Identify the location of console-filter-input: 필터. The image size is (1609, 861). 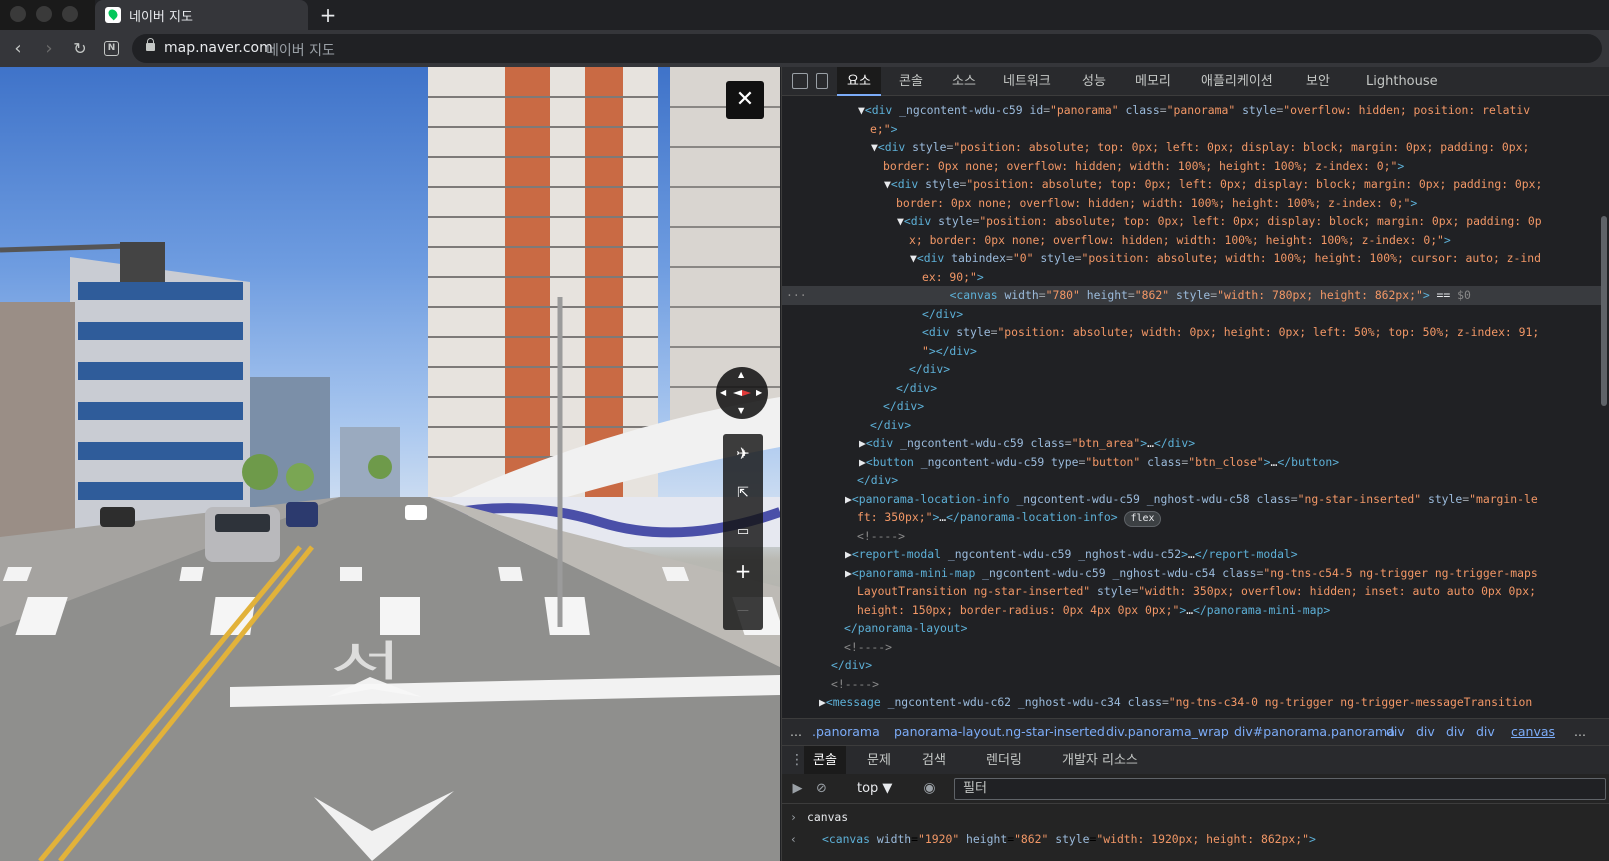
(1280, 789).